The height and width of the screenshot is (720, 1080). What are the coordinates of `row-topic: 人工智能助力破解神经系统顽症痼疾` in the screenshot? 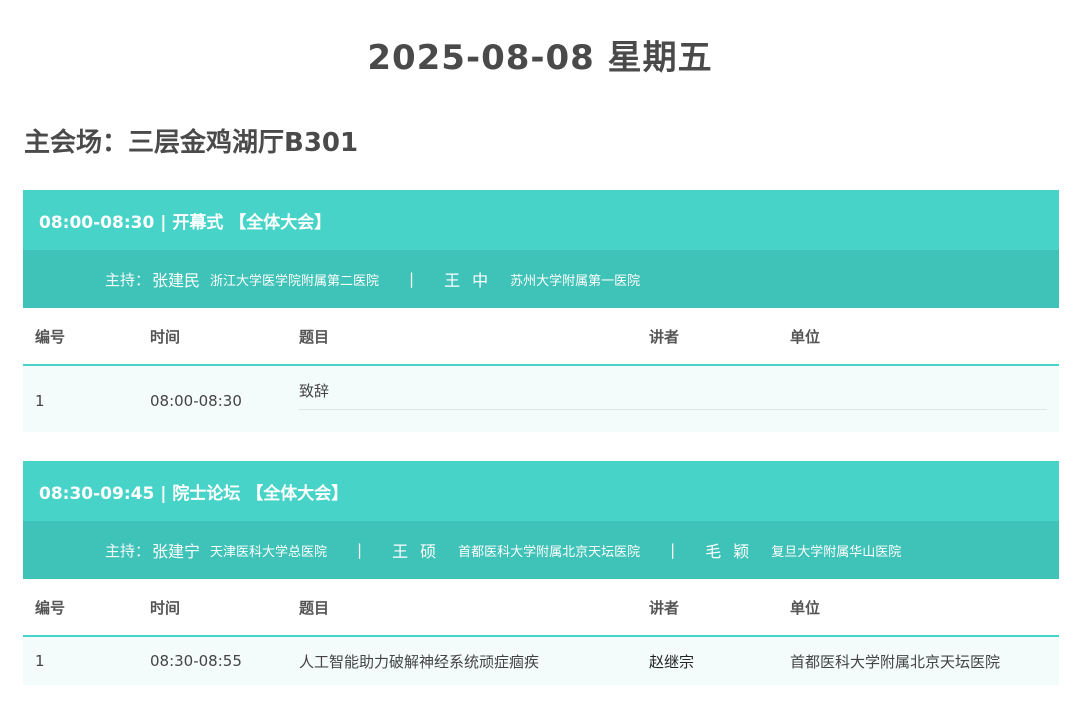 It's located at (419, 661).